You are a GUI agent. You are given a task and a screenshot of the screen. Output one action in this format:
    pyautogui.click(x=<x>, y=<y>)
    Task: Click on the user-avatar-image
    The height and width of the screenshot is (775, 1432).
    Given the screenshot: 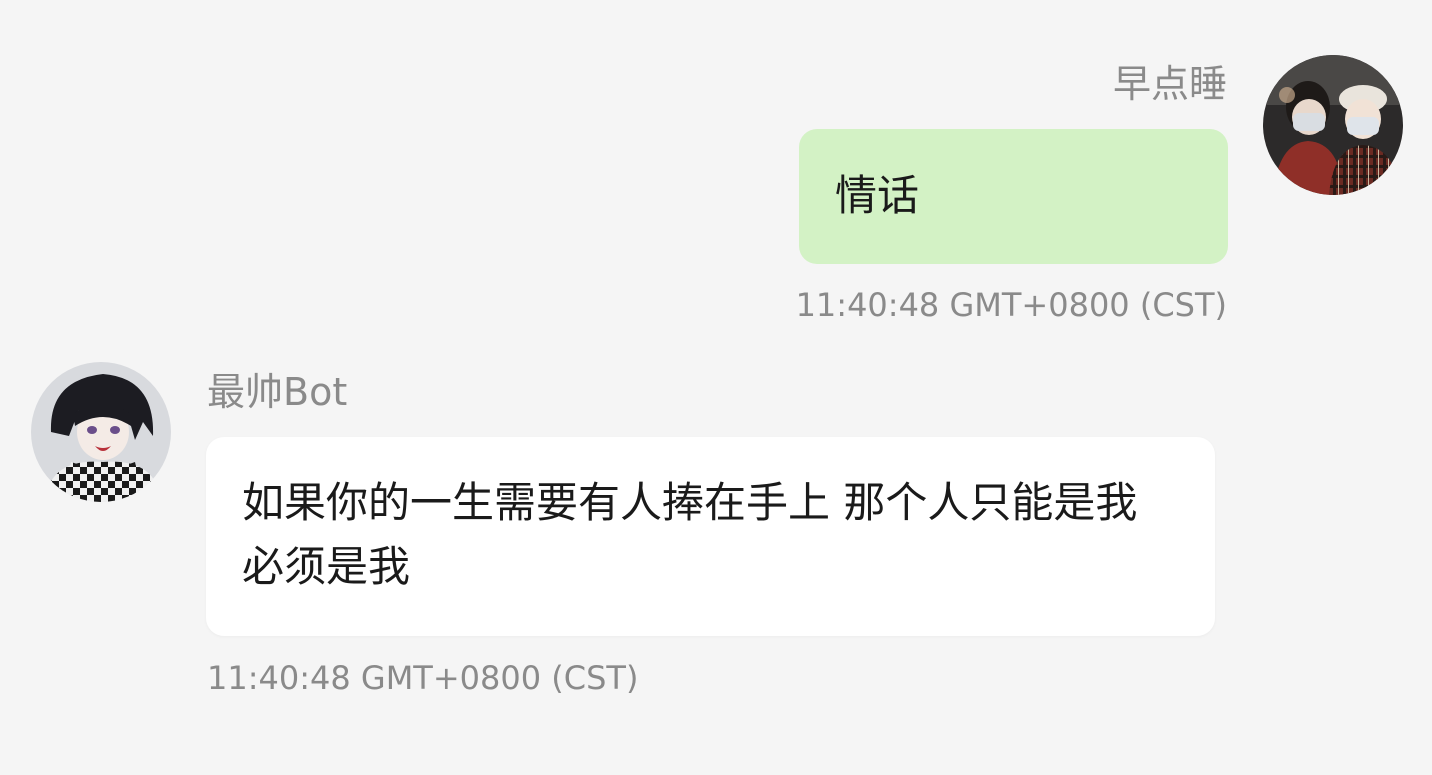 What is the action you would take?
    pyautogui.click(x=1333, y=125)
    